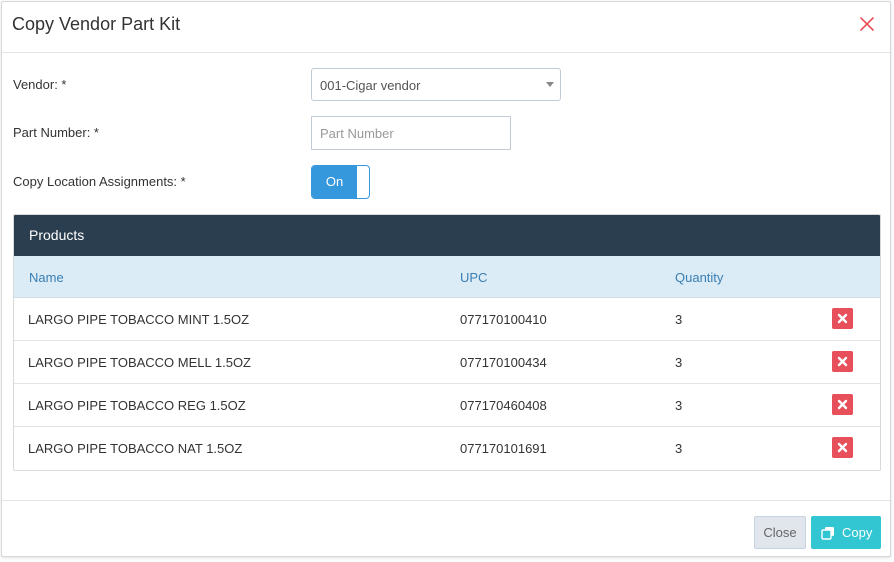 The width and height of the screenshot is (894, 562). Describe the element at coordinates (137, 405) in the screenshot. I see `row-name: LARGO PIPE TOBACCO REG 1.5OZ` at that location.